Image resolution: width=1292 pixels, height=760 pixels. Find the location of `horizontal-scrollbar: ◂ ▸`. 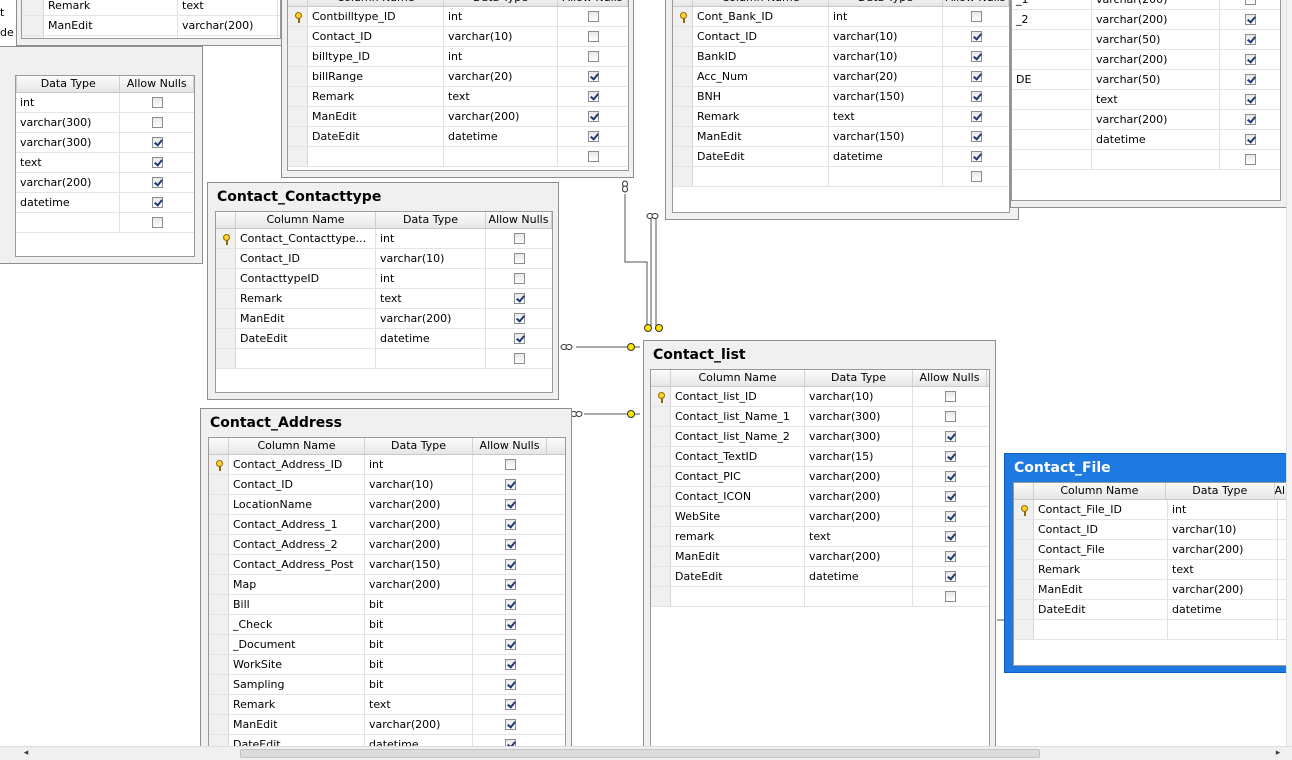

horizontal-scrollbar: ◂ ▸ is located at coordinates (646, 753).